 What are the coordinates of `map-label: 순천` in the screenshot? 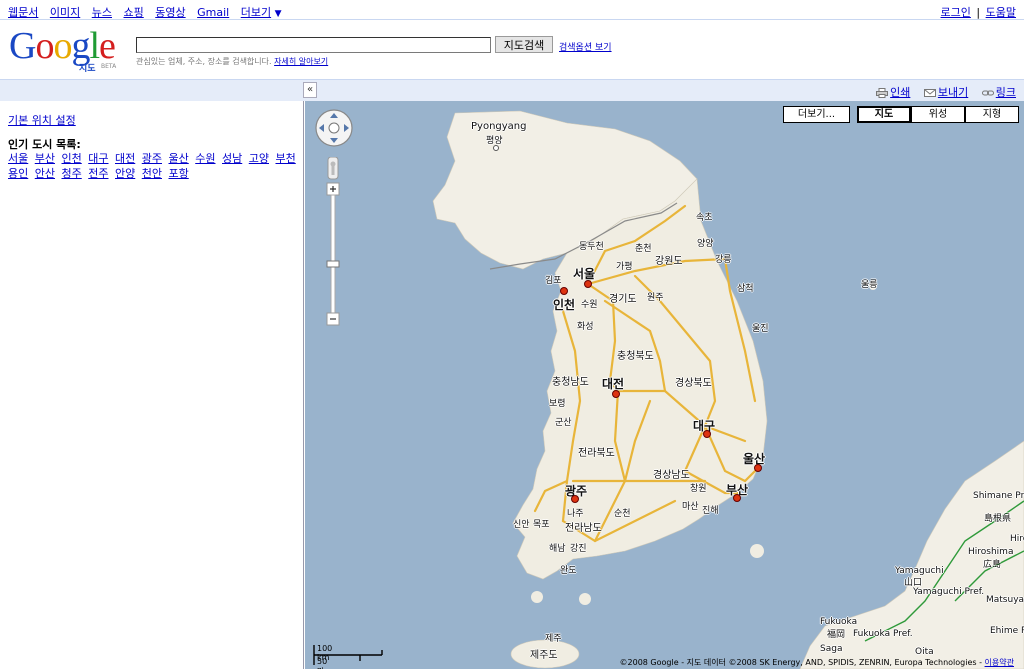 It's located at (622, 514).